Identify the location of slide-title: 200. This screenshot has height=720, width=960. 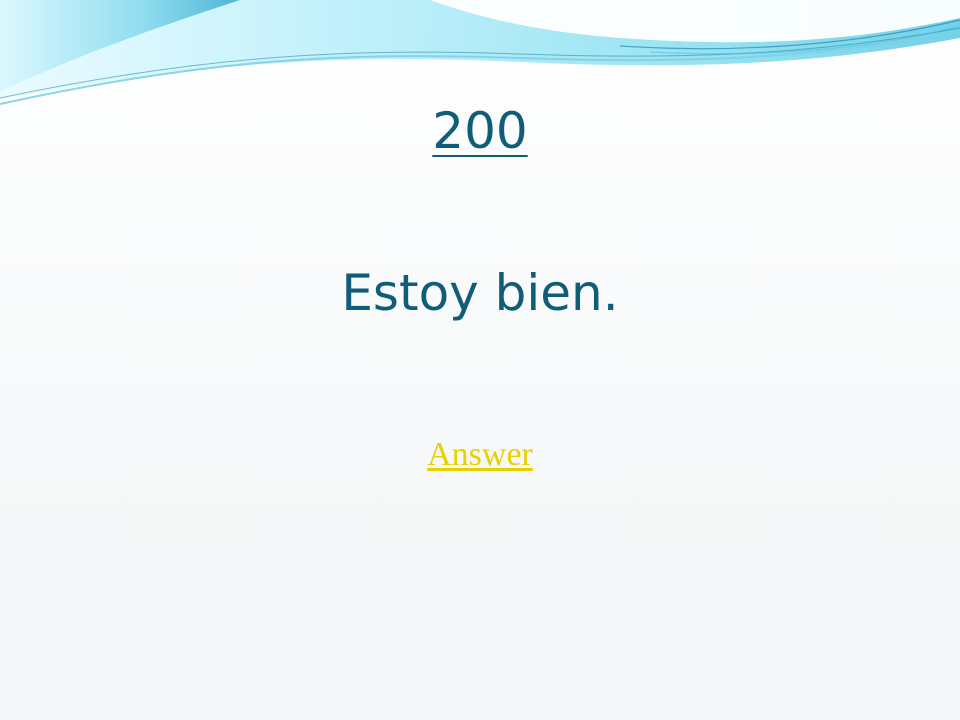
(480, 131).